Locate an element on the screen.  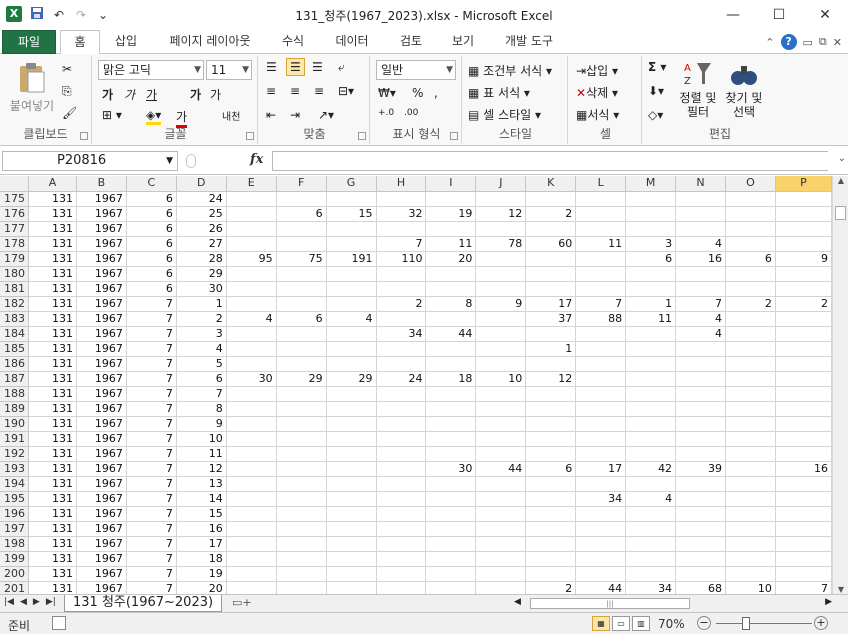
cell: 68 is located at coordinates (700, 587).